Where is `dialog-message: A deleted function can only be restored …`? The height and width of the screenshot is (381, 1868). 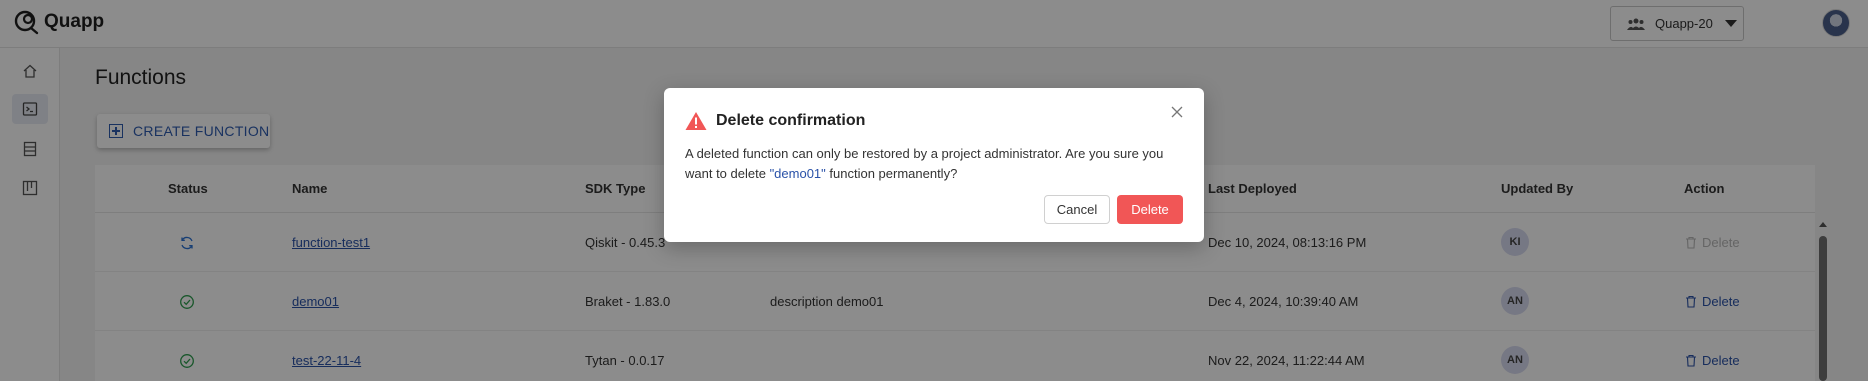 dialog-message: A deleted function can only be restored … is located at coordinates (935, 164).